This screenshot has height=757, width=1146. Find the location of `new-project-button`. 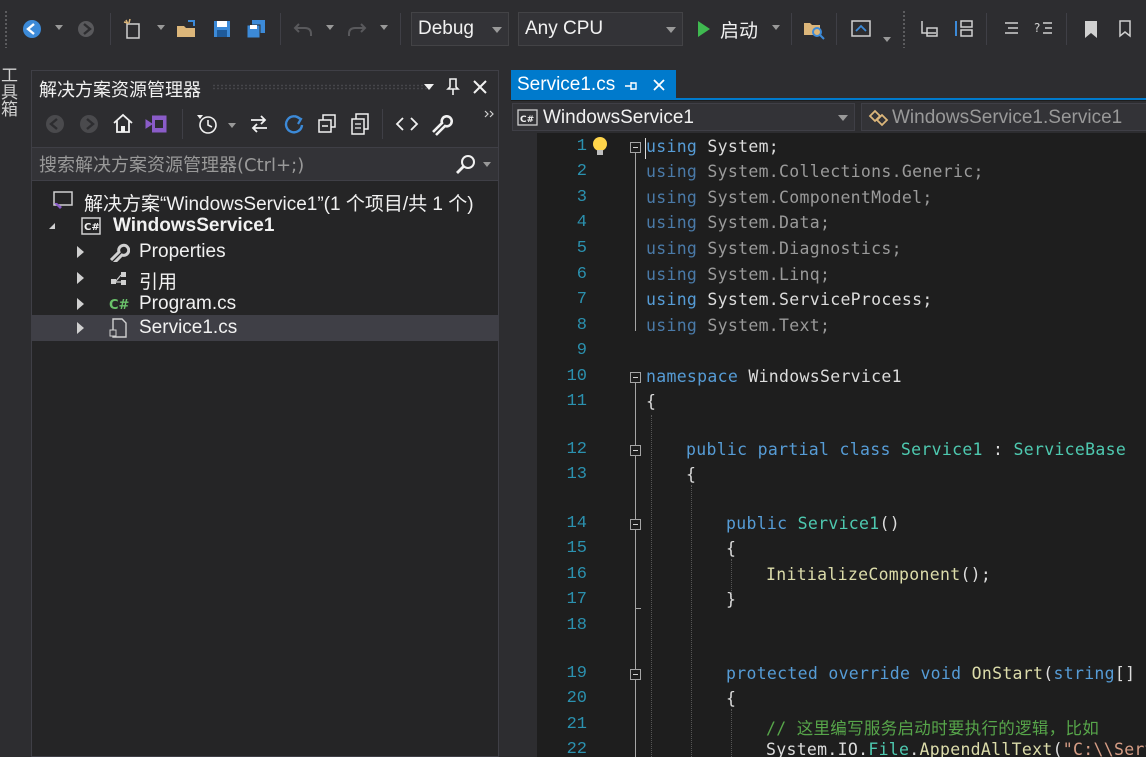

new-project-button is located at coordinates (133, 29).